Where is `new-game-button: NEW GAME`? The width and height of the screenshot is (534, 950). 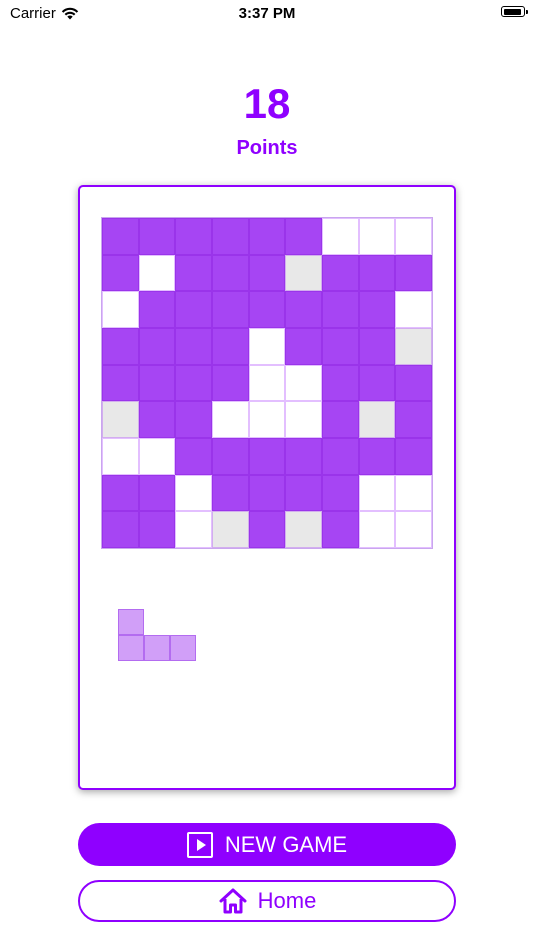 new-game-button: NEW GAME is located at coordinates (267, 844).